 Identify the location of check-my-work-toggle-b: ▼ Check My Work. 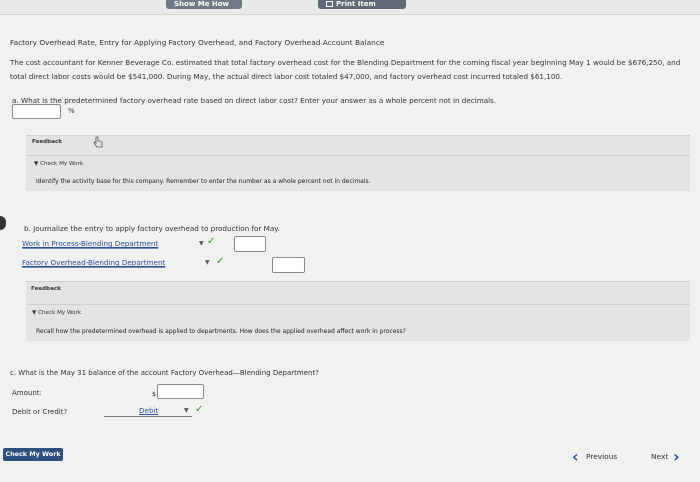
(56, 313).